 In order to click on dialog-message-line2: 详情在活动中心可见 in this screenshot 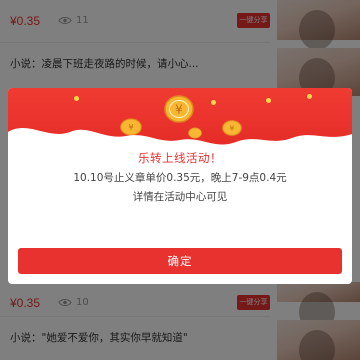, I will do `click(180, 197)`.